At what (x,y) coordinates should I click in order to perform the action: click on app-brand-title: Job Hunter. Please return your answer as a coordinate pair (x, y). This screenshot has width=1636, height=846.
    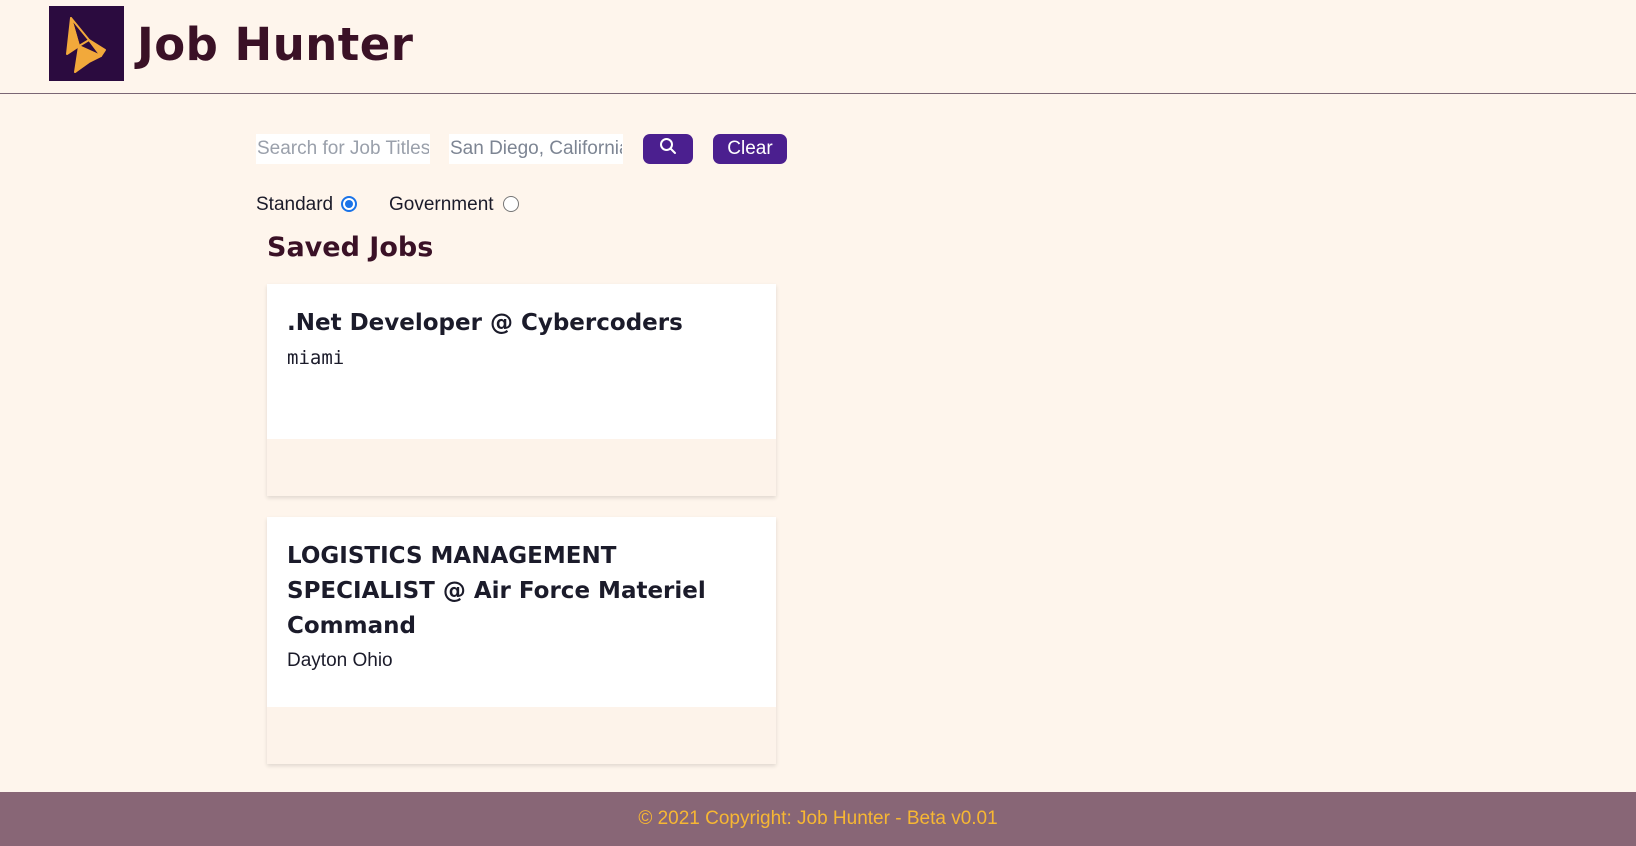
    Looking at the image, I should click on (275, 44).